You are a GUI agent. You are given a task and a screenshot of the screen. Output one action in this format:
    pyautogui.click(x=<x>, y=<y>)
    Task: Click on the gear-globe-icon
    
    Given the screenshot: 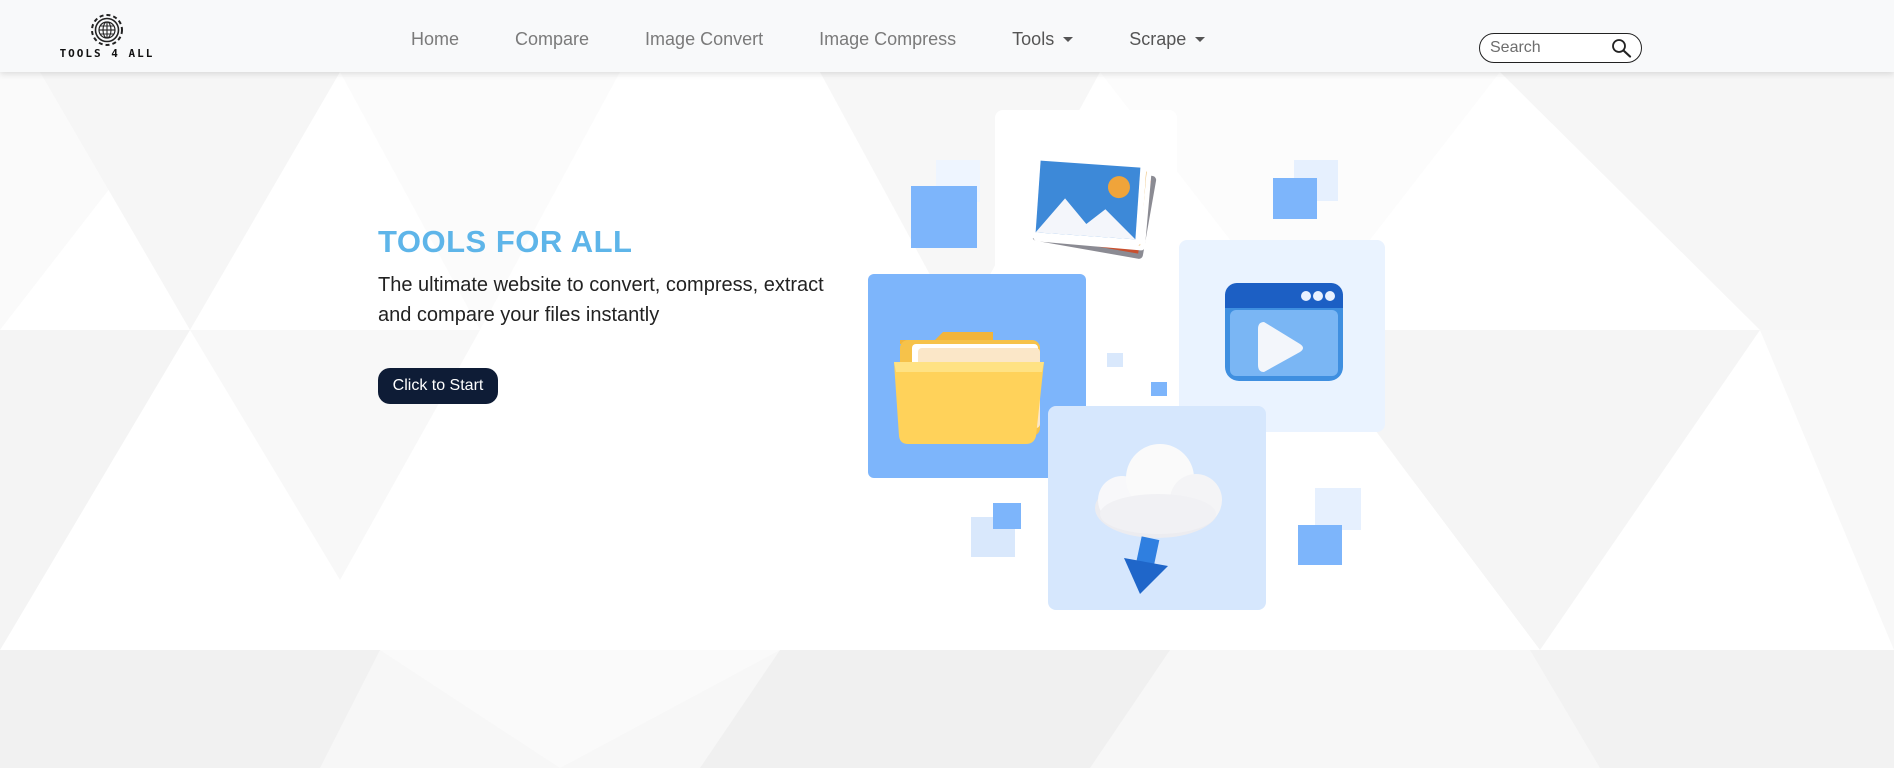 What is the action you would take?
    pyautogui.click(x=107, y=30)
    